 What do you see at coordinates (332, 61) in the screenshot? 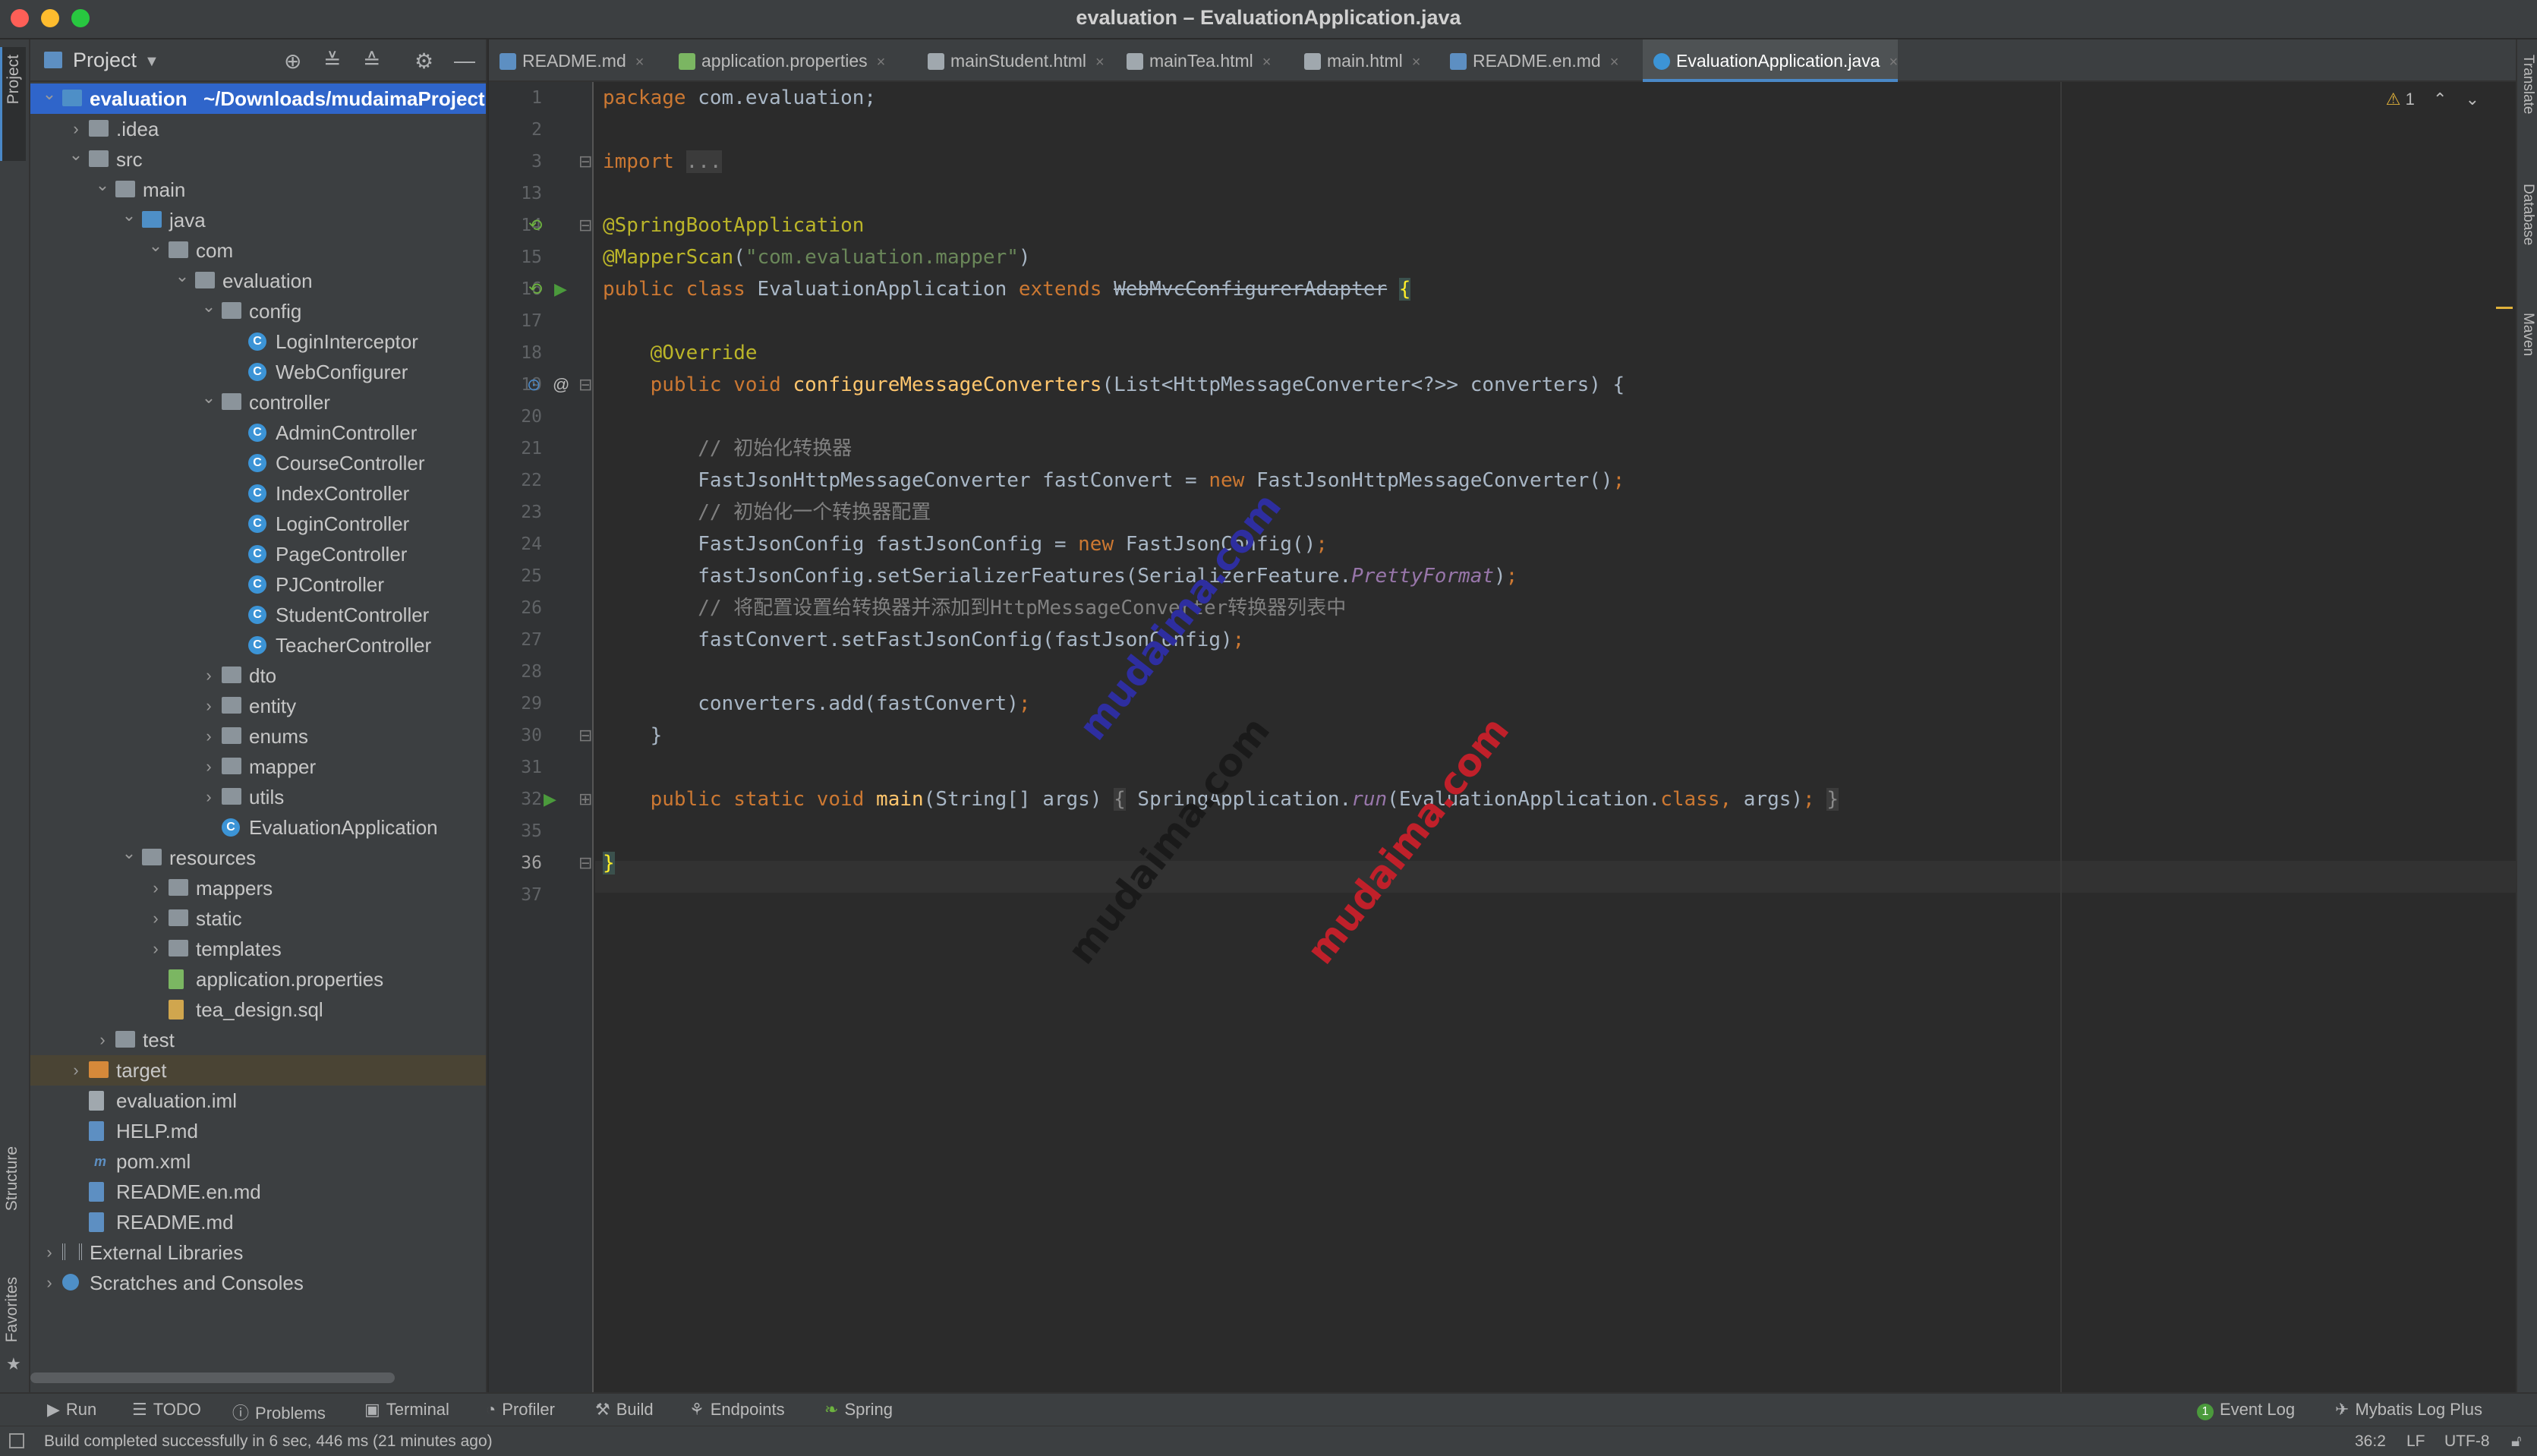
I see `expand-all-icon: ≚` at bounding box center [332, 61].